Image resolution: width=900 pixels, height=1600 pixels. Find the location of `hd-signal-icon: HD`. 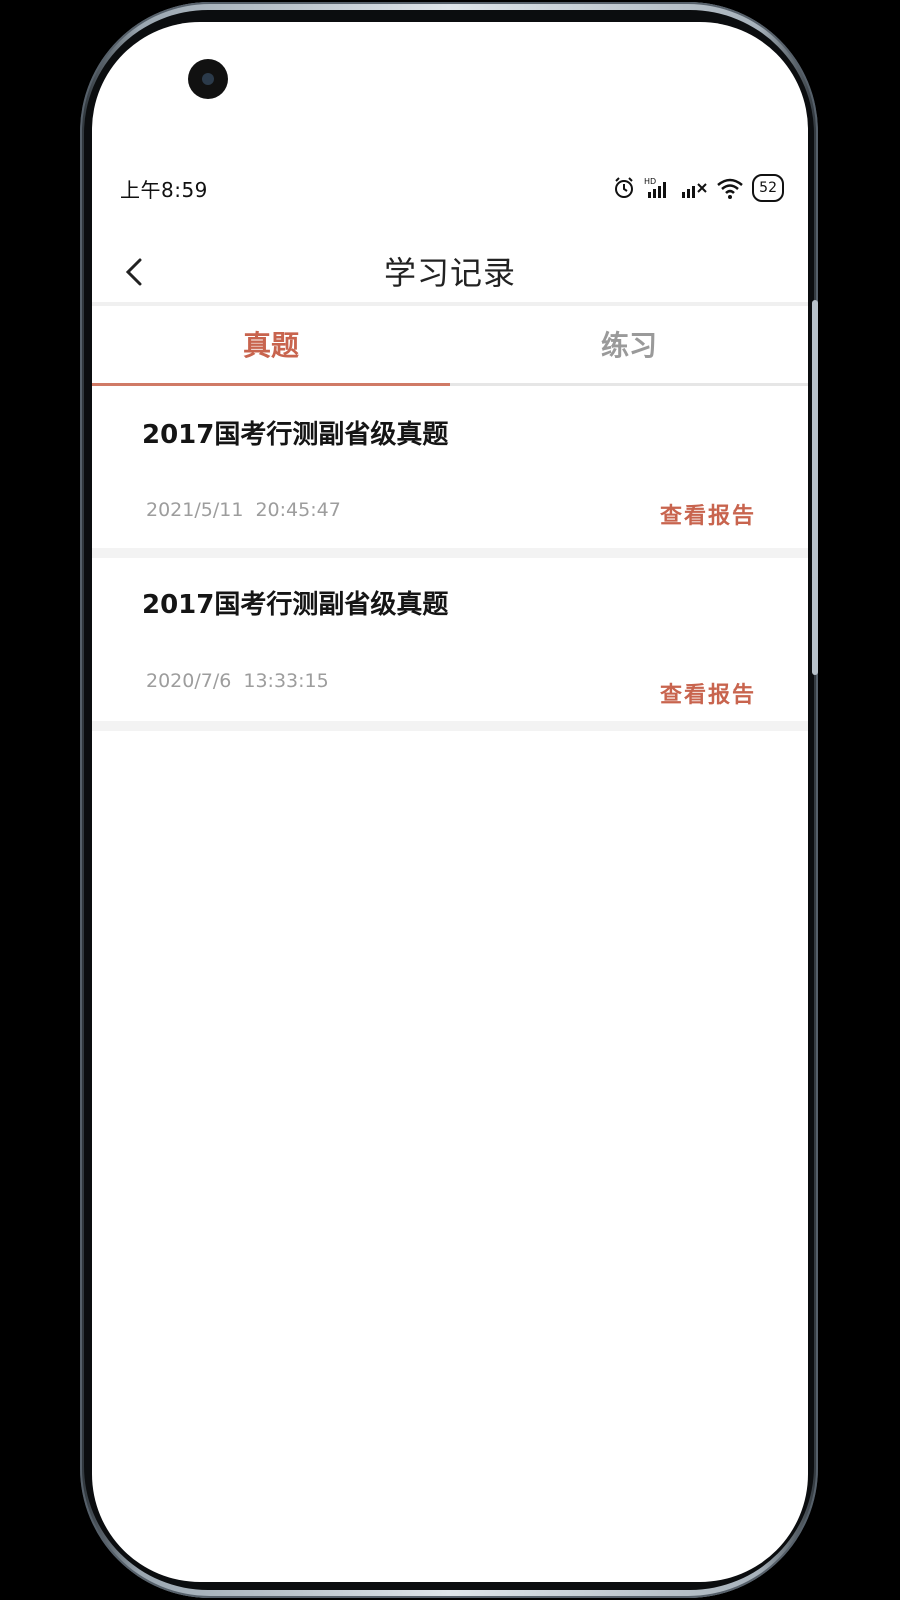

hd-signal-icon: HD is located at coordinates (658, 188).